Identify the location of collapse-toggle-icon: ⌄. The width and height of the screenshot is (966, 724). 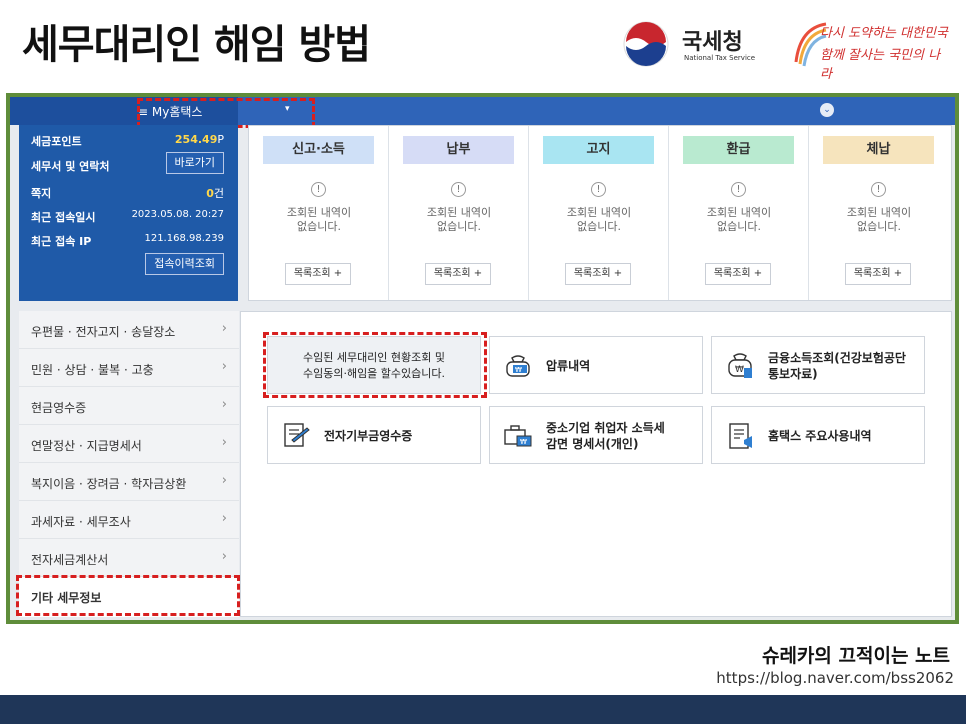
(827, 110).